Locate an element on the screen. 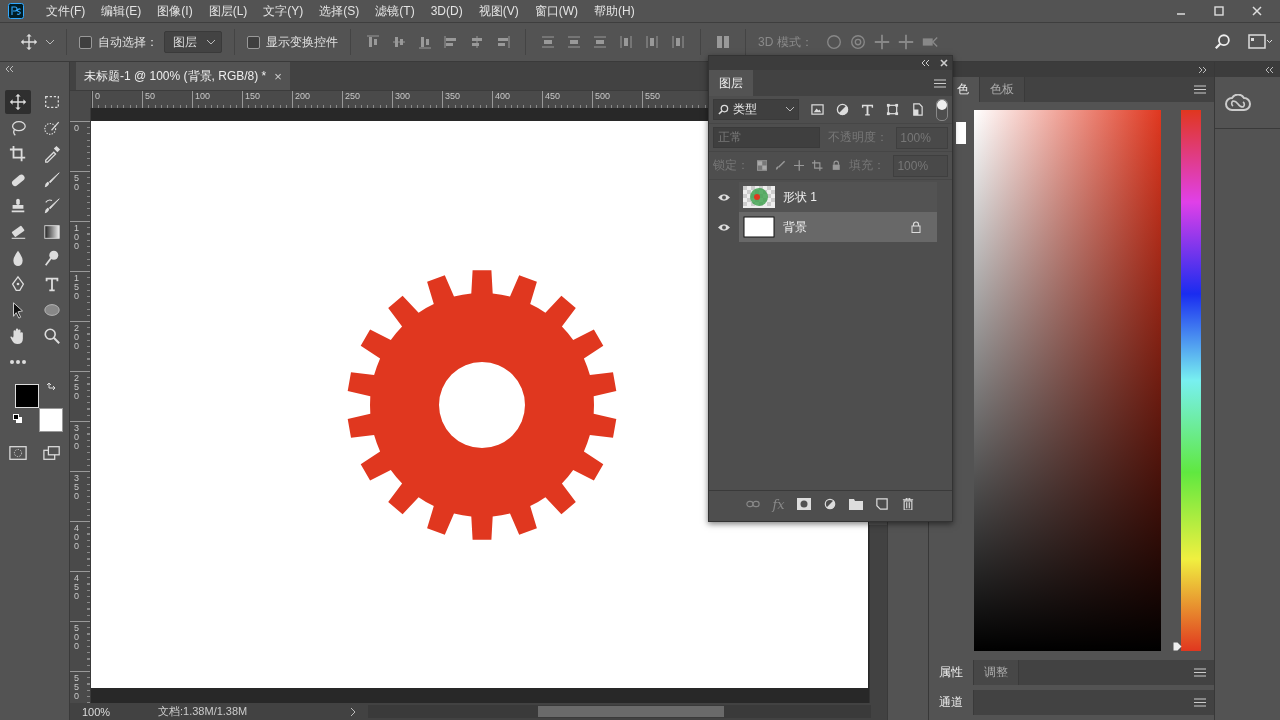 Image resolution: width=1280 pixels, height=720 pixels. target-dropdown: 图层 is located at coordinates (193, 42).